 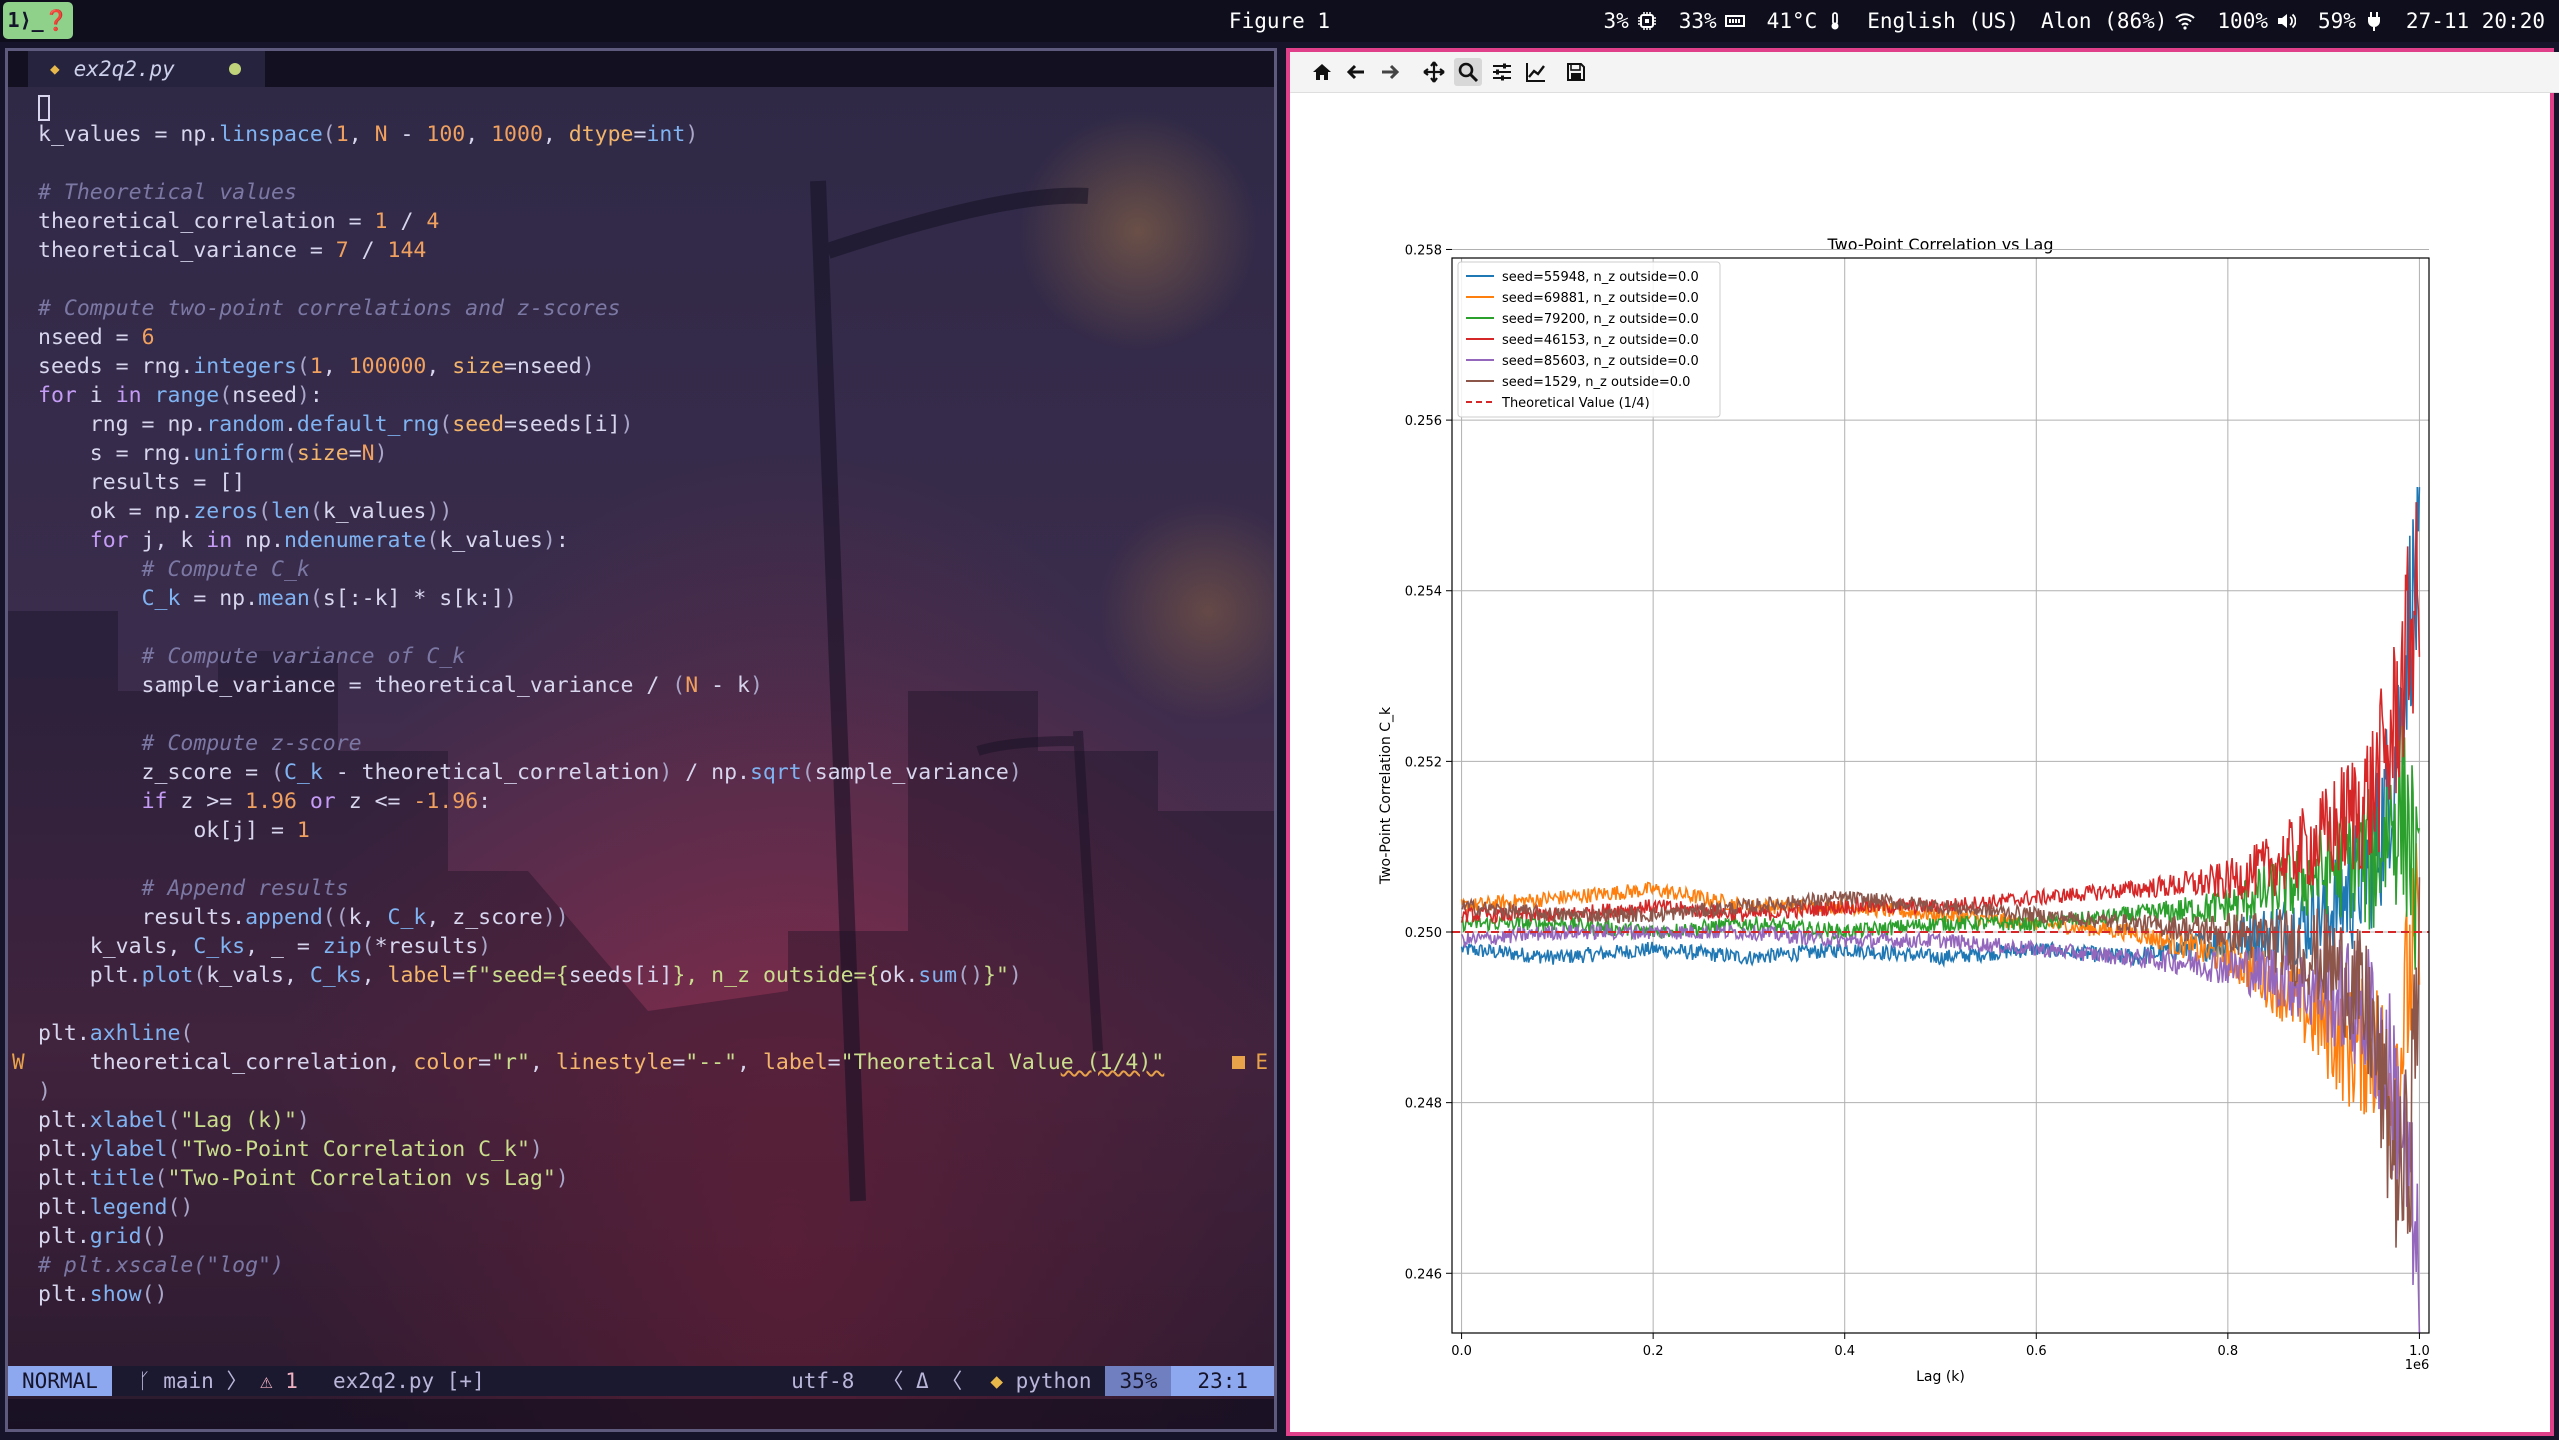 What do you see at coordinates (1239, 1062) in the screenshot?
I see `diagnostic-square-icon` at bounding box center [1239, 1062].